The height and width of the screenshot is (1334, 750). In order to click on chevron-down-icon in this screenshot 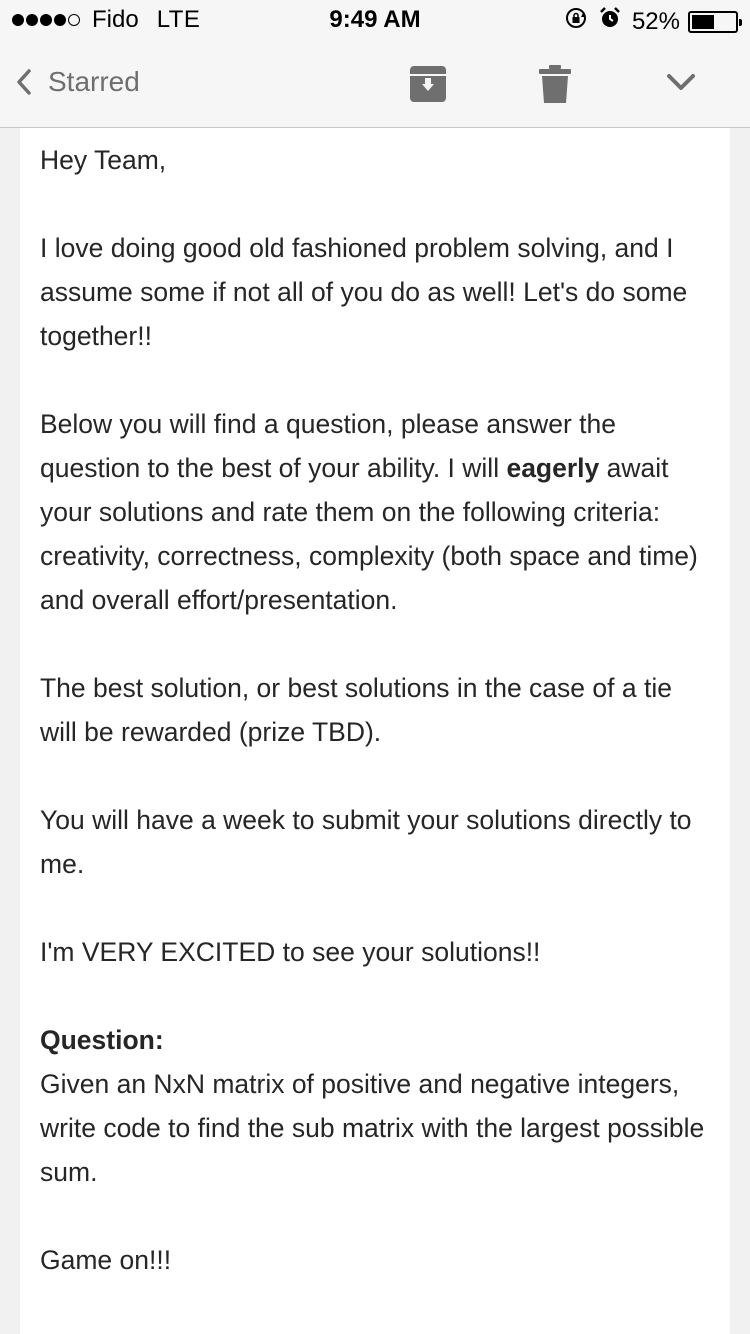, I will do `click(681, 82)`.